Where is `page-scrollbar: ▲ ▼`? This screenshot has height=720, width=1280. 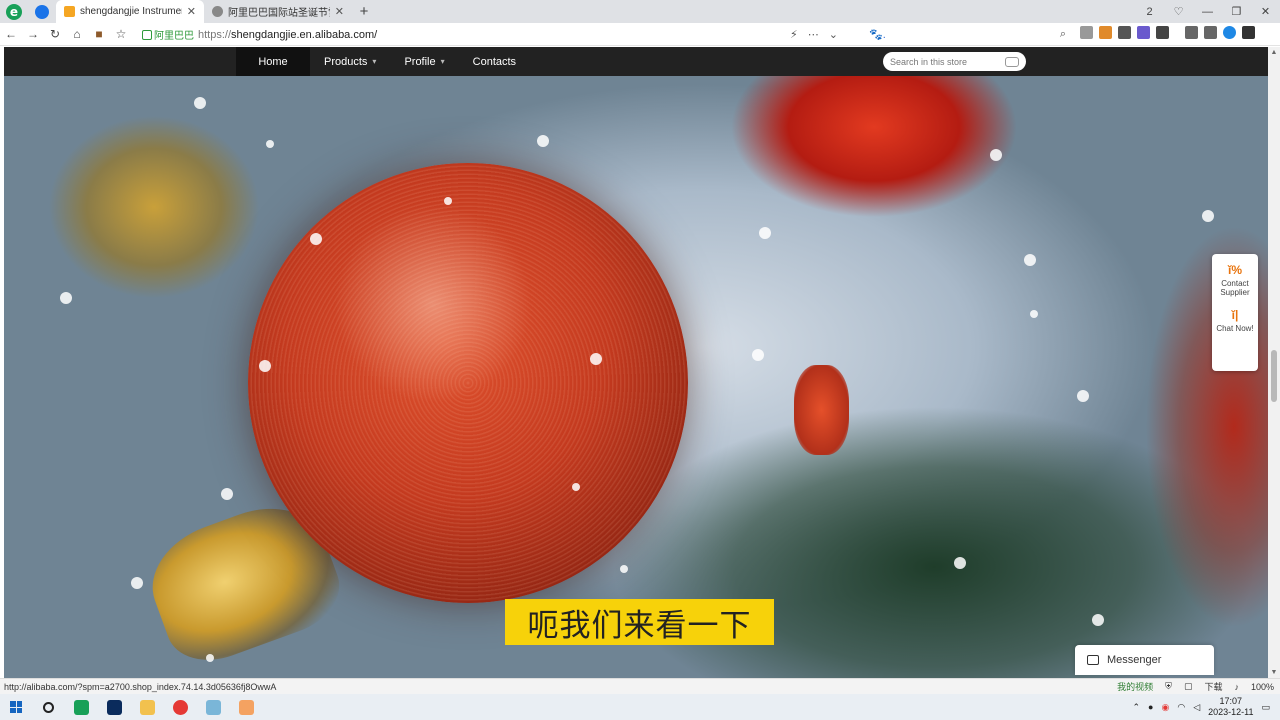 page-scrollbar: ▲ ▼ is located at coordinates (1274, 362).